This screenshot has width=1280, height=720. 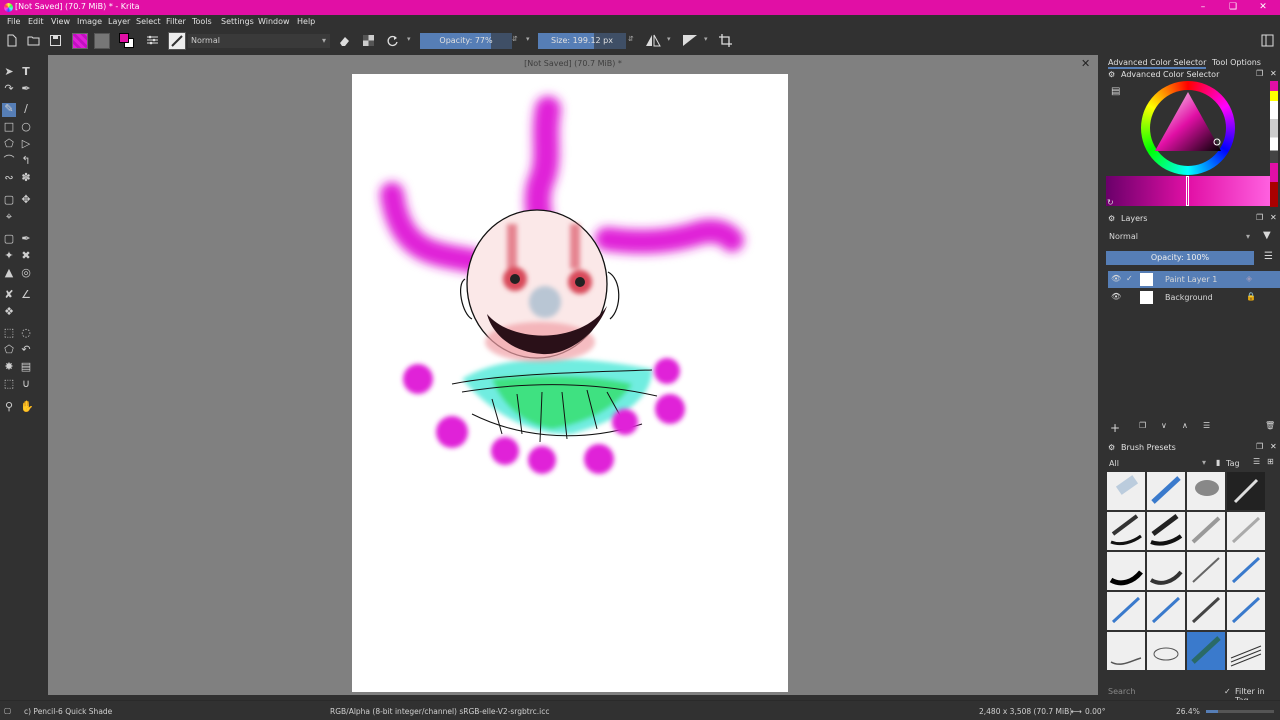 I want to click on color-picker-tool-icon: ✒, so click(x=26, y=239).